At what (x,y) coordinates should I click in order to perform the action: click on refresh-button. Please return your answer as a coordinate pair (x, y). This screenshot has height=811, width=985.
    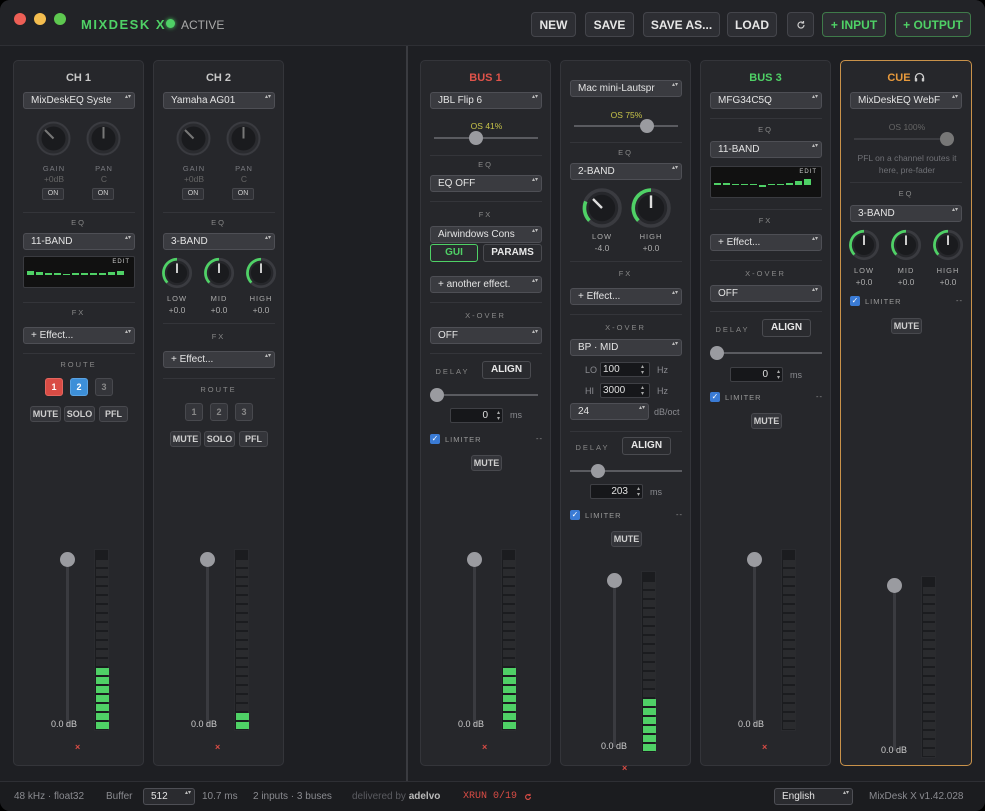
    Looking at the image, I should click on (800, 24).